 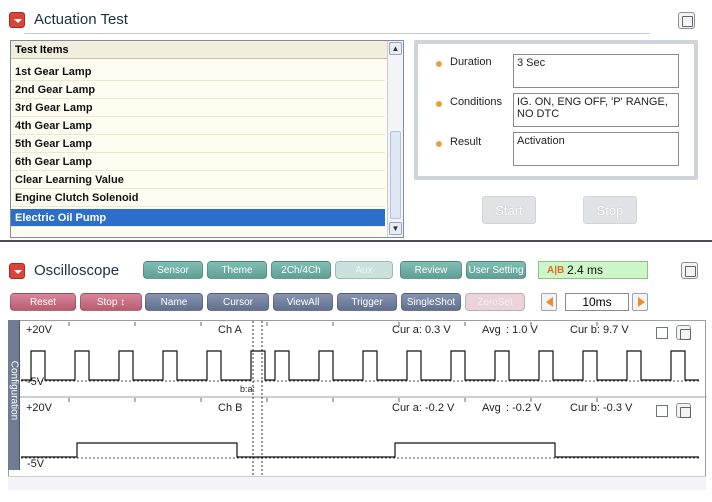 I want to click on list-item: 3rd Gear Lamp, so click(x=198, y=108).